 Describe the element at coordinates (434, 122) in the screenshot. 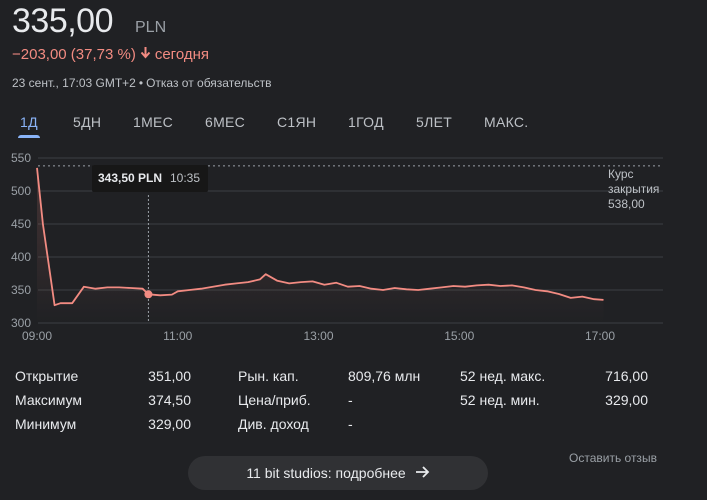

I see `tab-5y: 5ЛЕТ` at that location.